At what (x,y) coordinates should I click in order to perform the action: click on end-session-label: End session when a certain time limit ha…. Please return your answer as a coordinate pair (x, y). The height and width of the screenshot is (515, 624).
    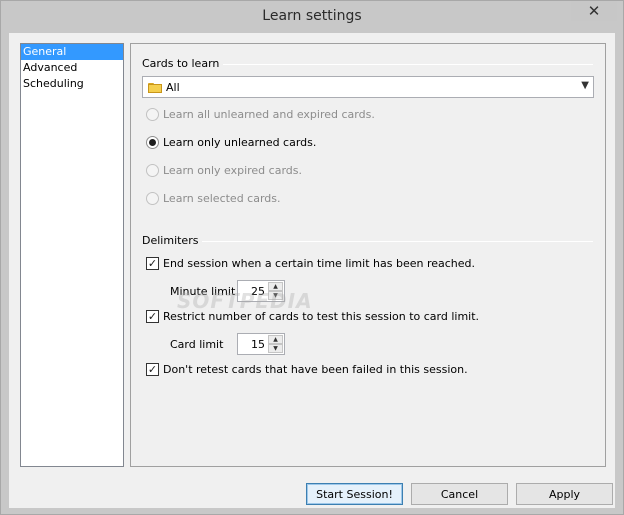
    Looking at the image, I should click on (319, 263).